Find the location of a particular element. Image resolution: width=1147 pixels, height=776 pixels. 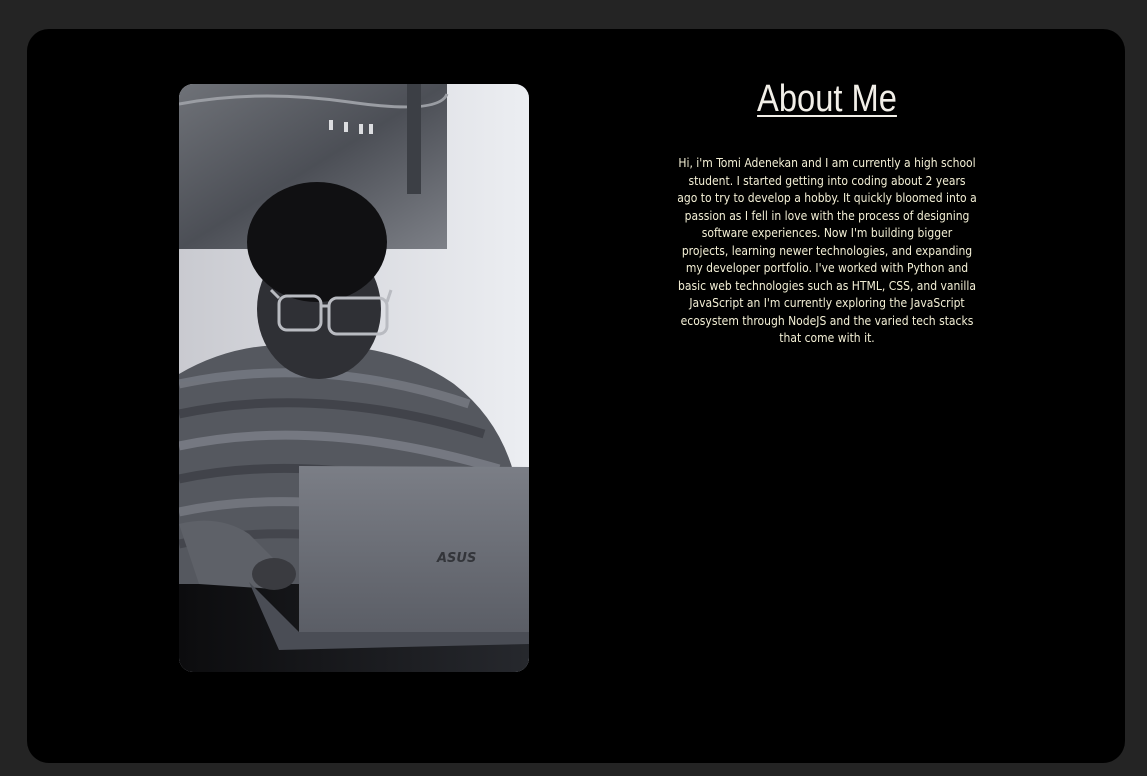

laptop-brand-logo: ASUS is located at coordinates (456, 558).